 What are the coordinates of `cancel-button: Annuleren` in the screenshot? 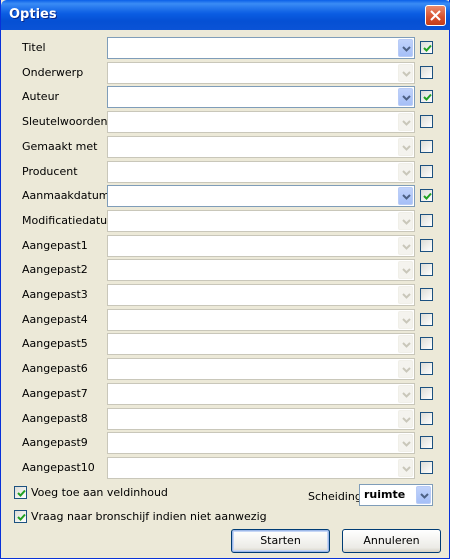 It's located at (391, 541).